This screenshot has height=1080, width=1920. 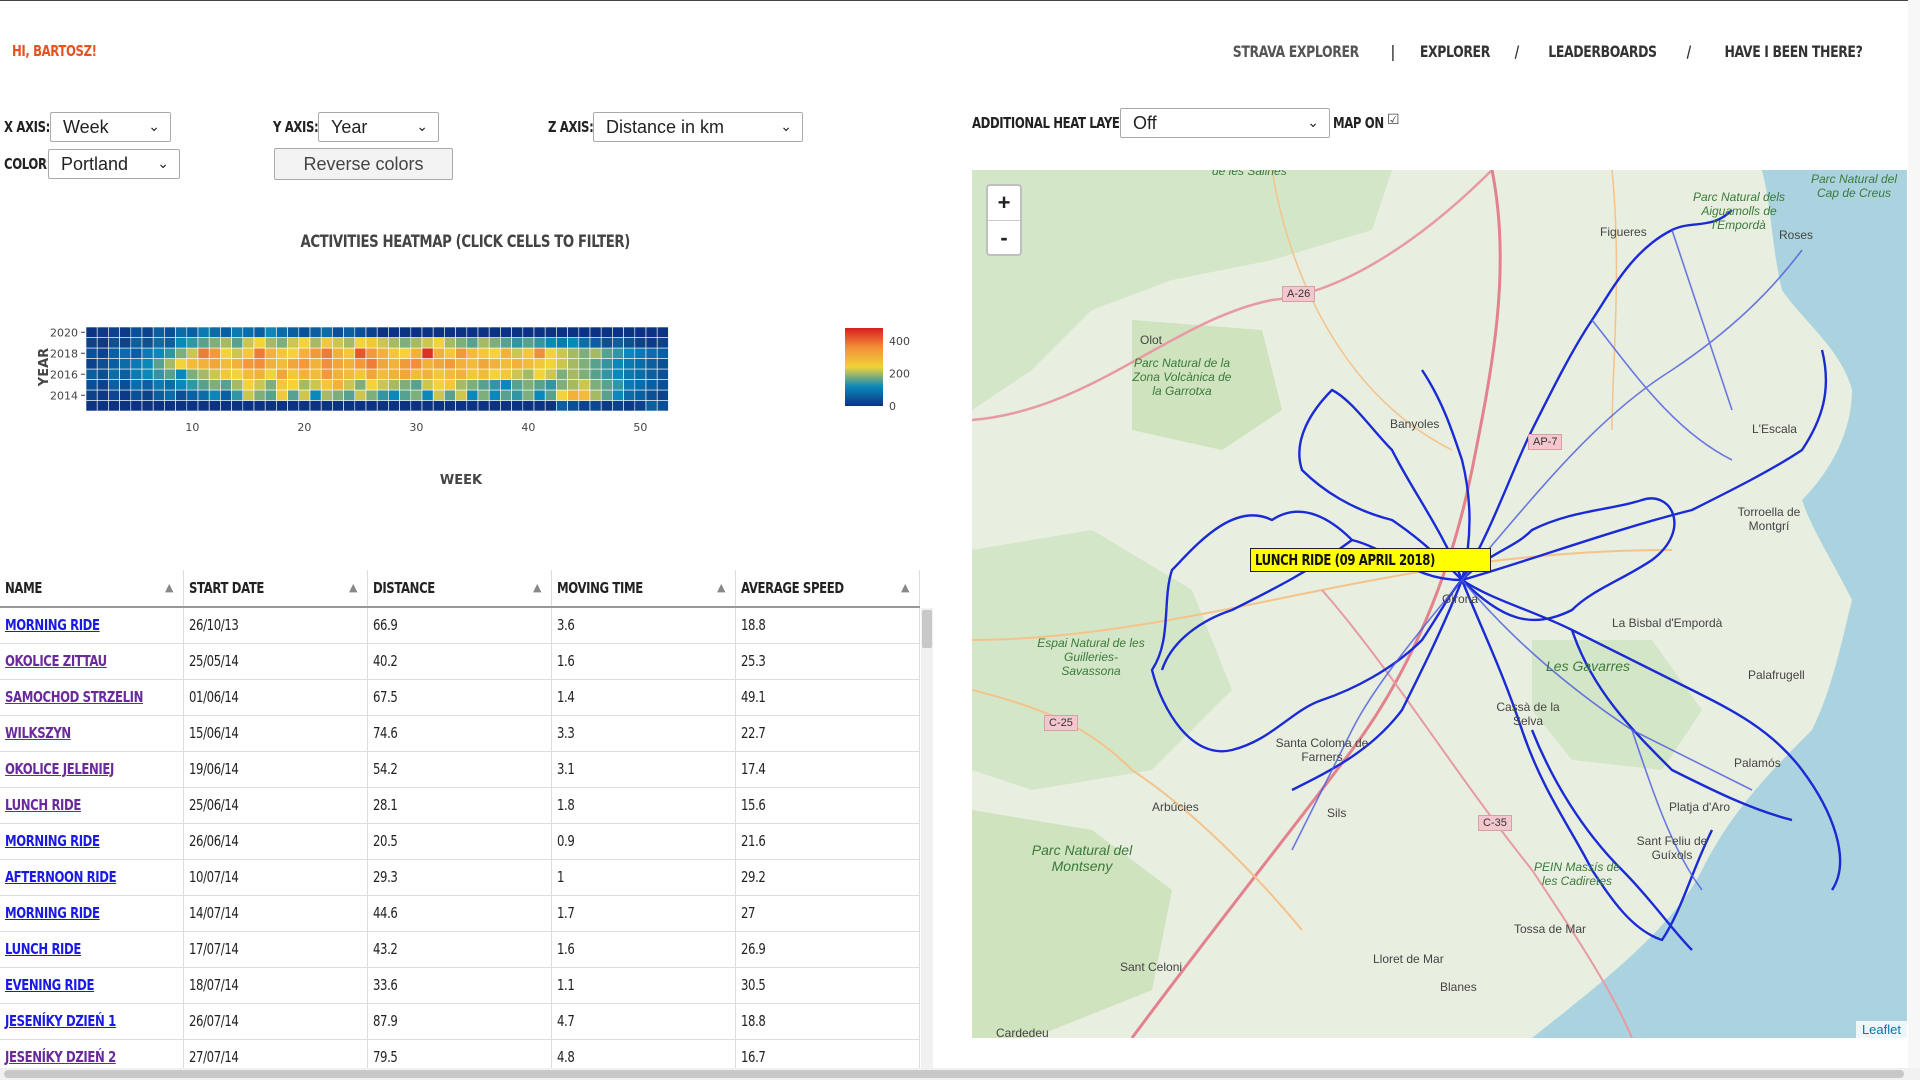 I want to click on activity-link: LUNCH RIDE, so click(x=43, y=949).